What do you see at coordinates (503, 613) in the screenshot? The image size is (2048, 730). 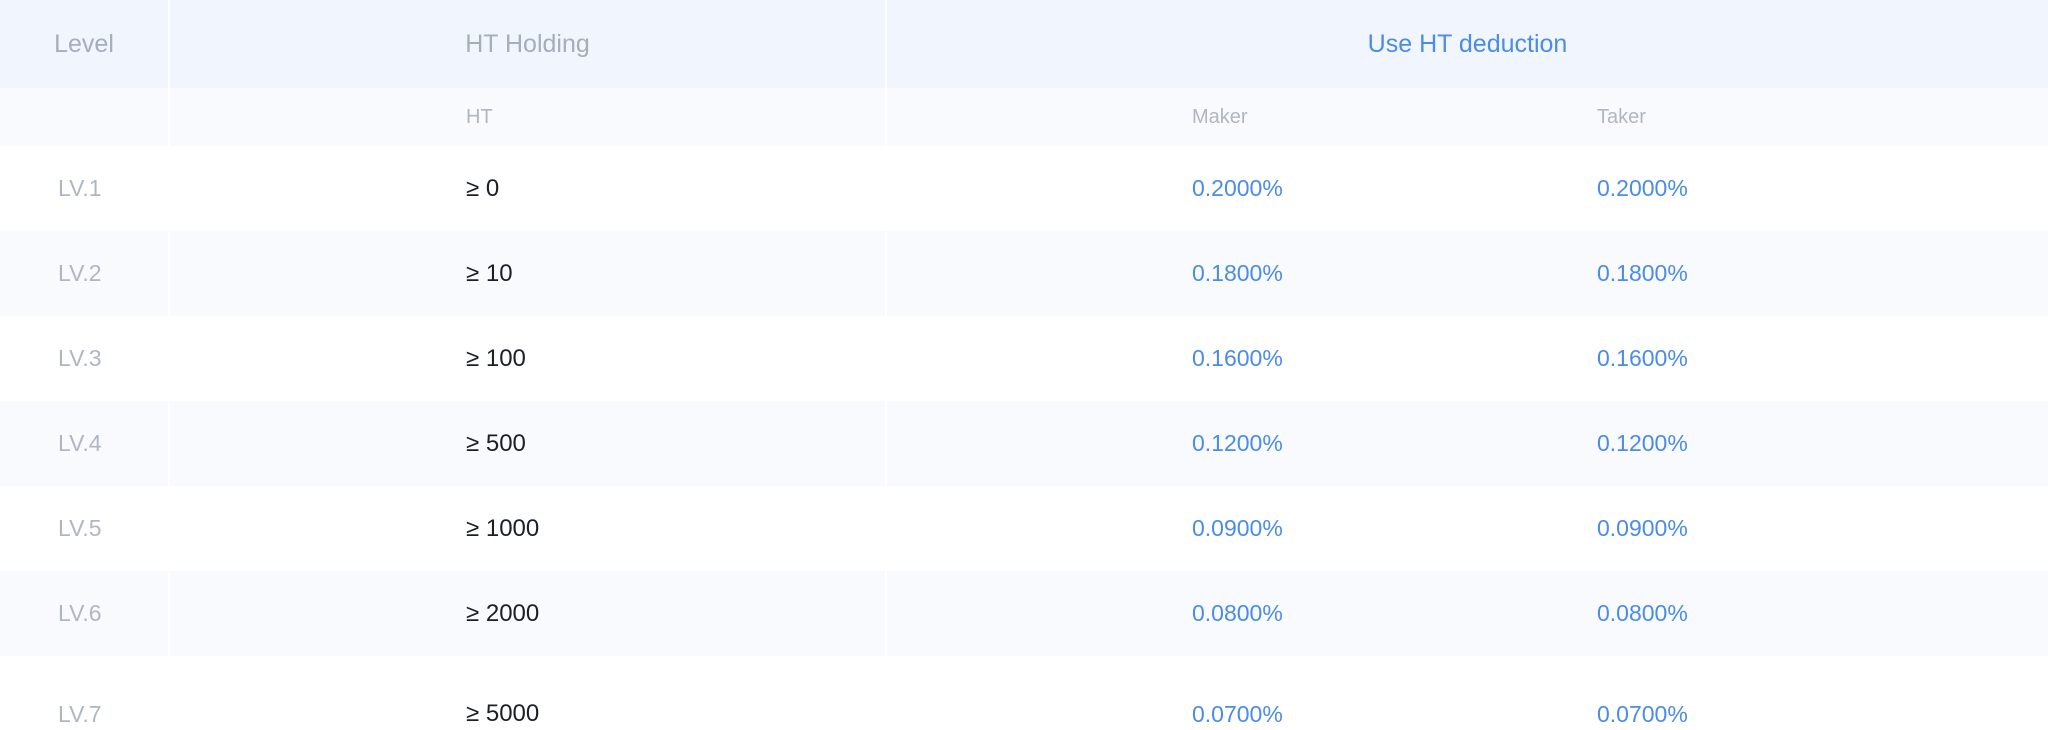 I see `holding-cell: ≥ 2000` at bounding box center [503, 613].